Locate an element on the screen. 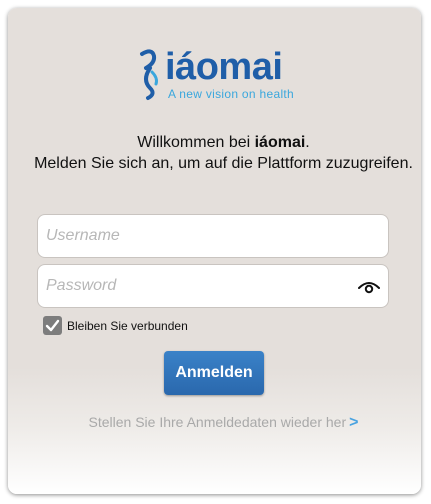 This screenshot has height=504, width=431. logo-tagline: A new vision on health is located at coordinates (231, 94).